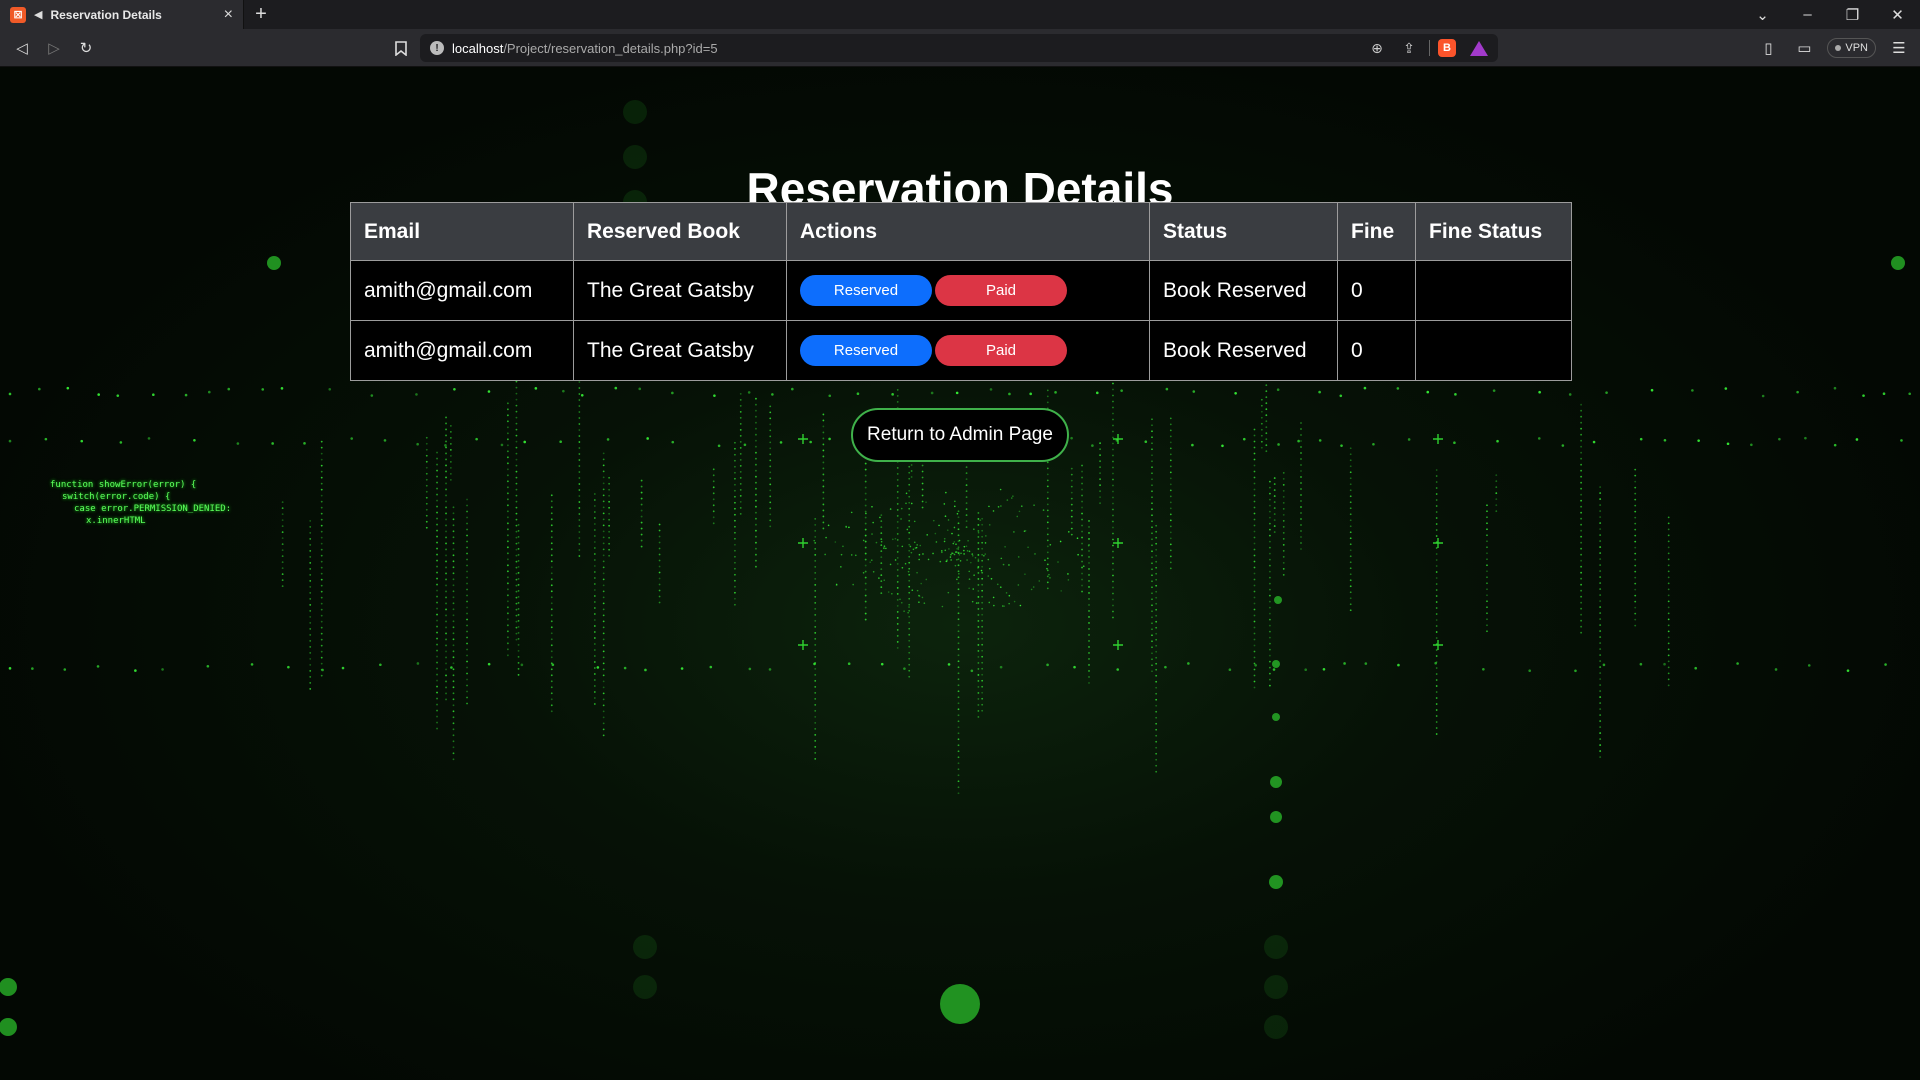 The height and width of the screenshot is (1080, 1920). I want to click on bookmark-icon, so click(401, 48).